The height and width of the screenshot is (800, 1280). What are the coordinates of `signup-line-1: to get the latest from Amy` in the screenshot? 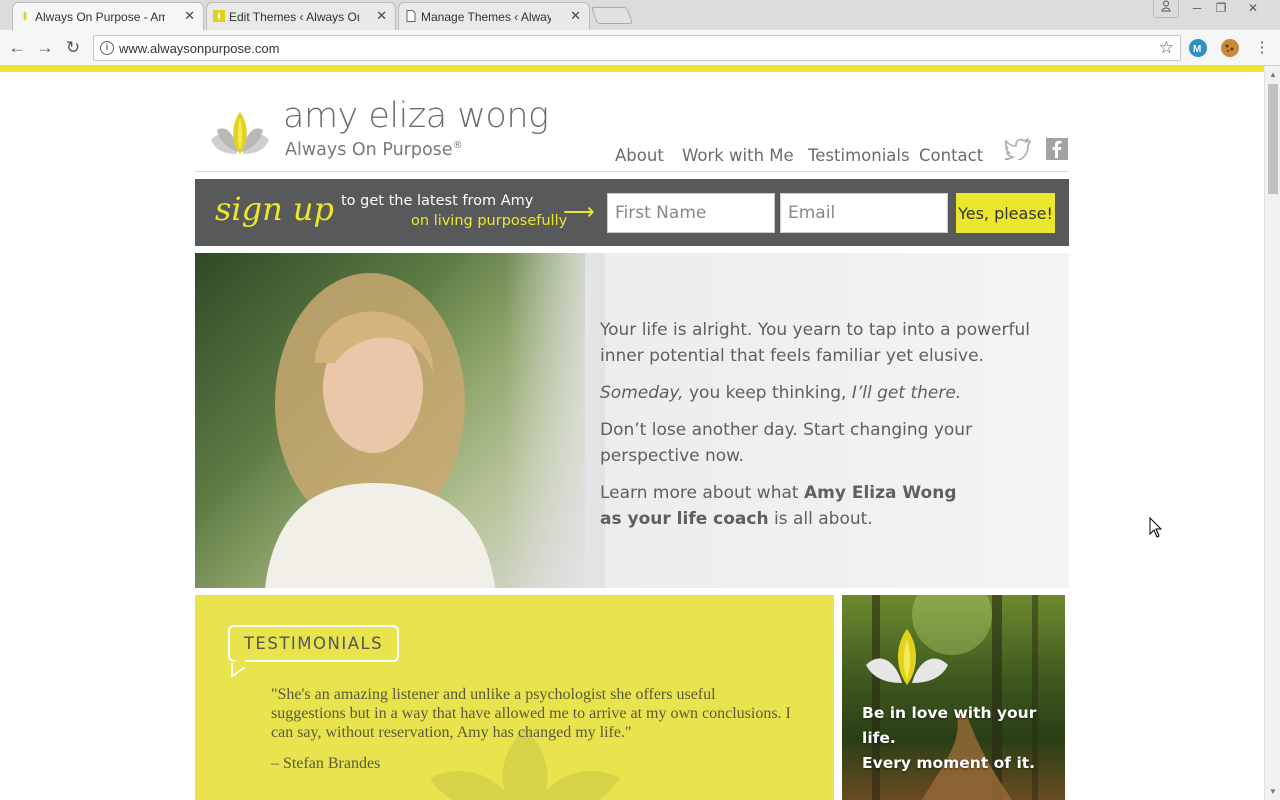 It's located at (437, 201).